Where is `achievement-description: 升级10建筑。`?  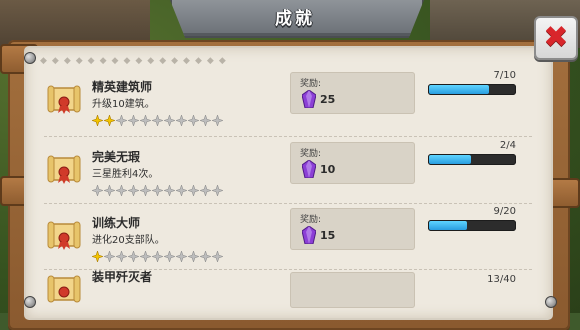 achievement-description: 升级10建筑。 is located at coordinates (123, 104).